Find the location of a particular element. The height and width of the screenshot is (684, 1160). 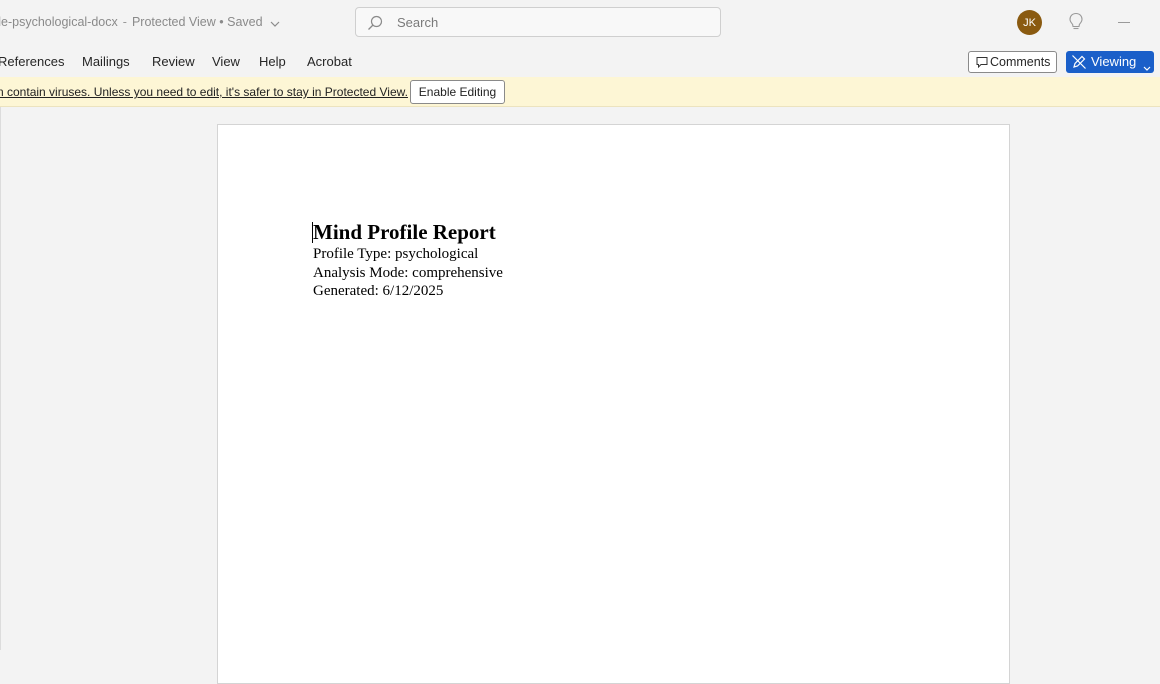

search-box: Search is located at coordinates (538, 22).